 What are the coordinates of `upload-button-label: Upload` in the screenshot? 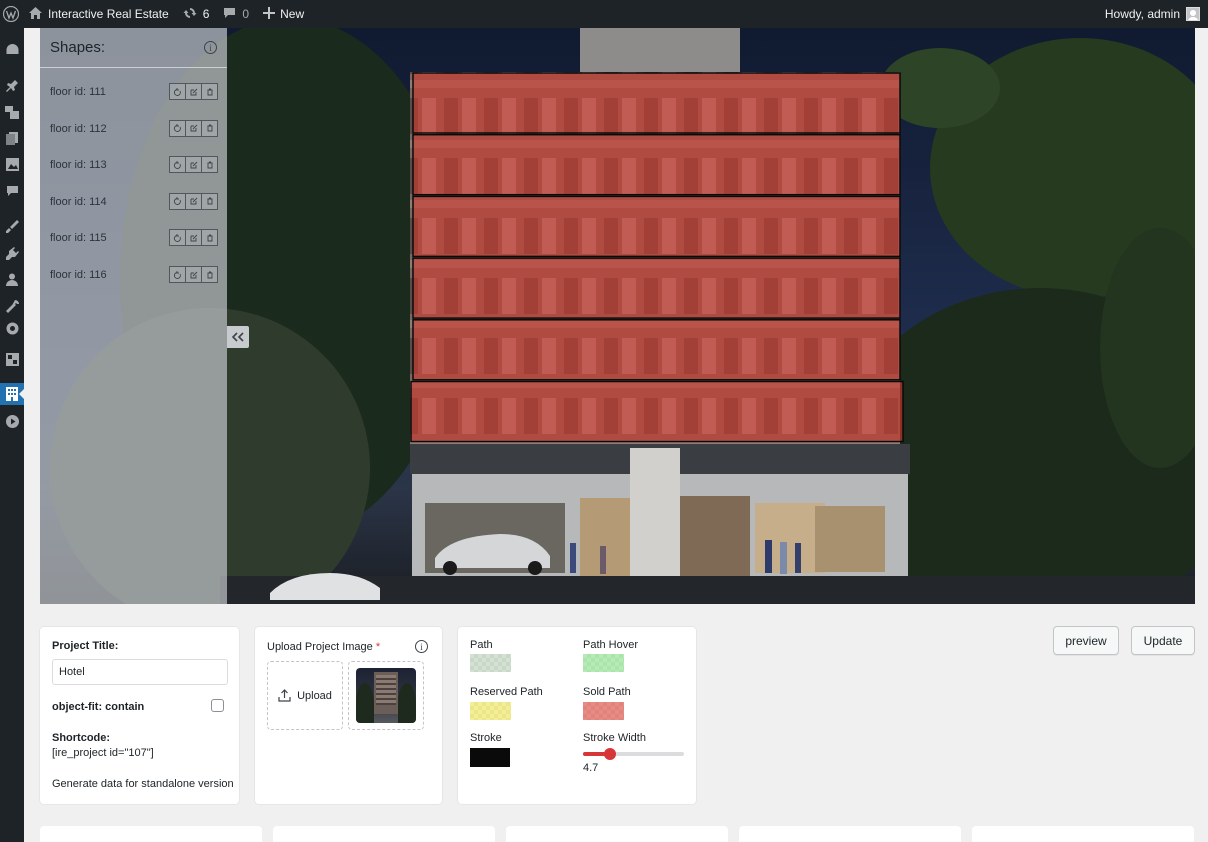 It's located at (314, 695).